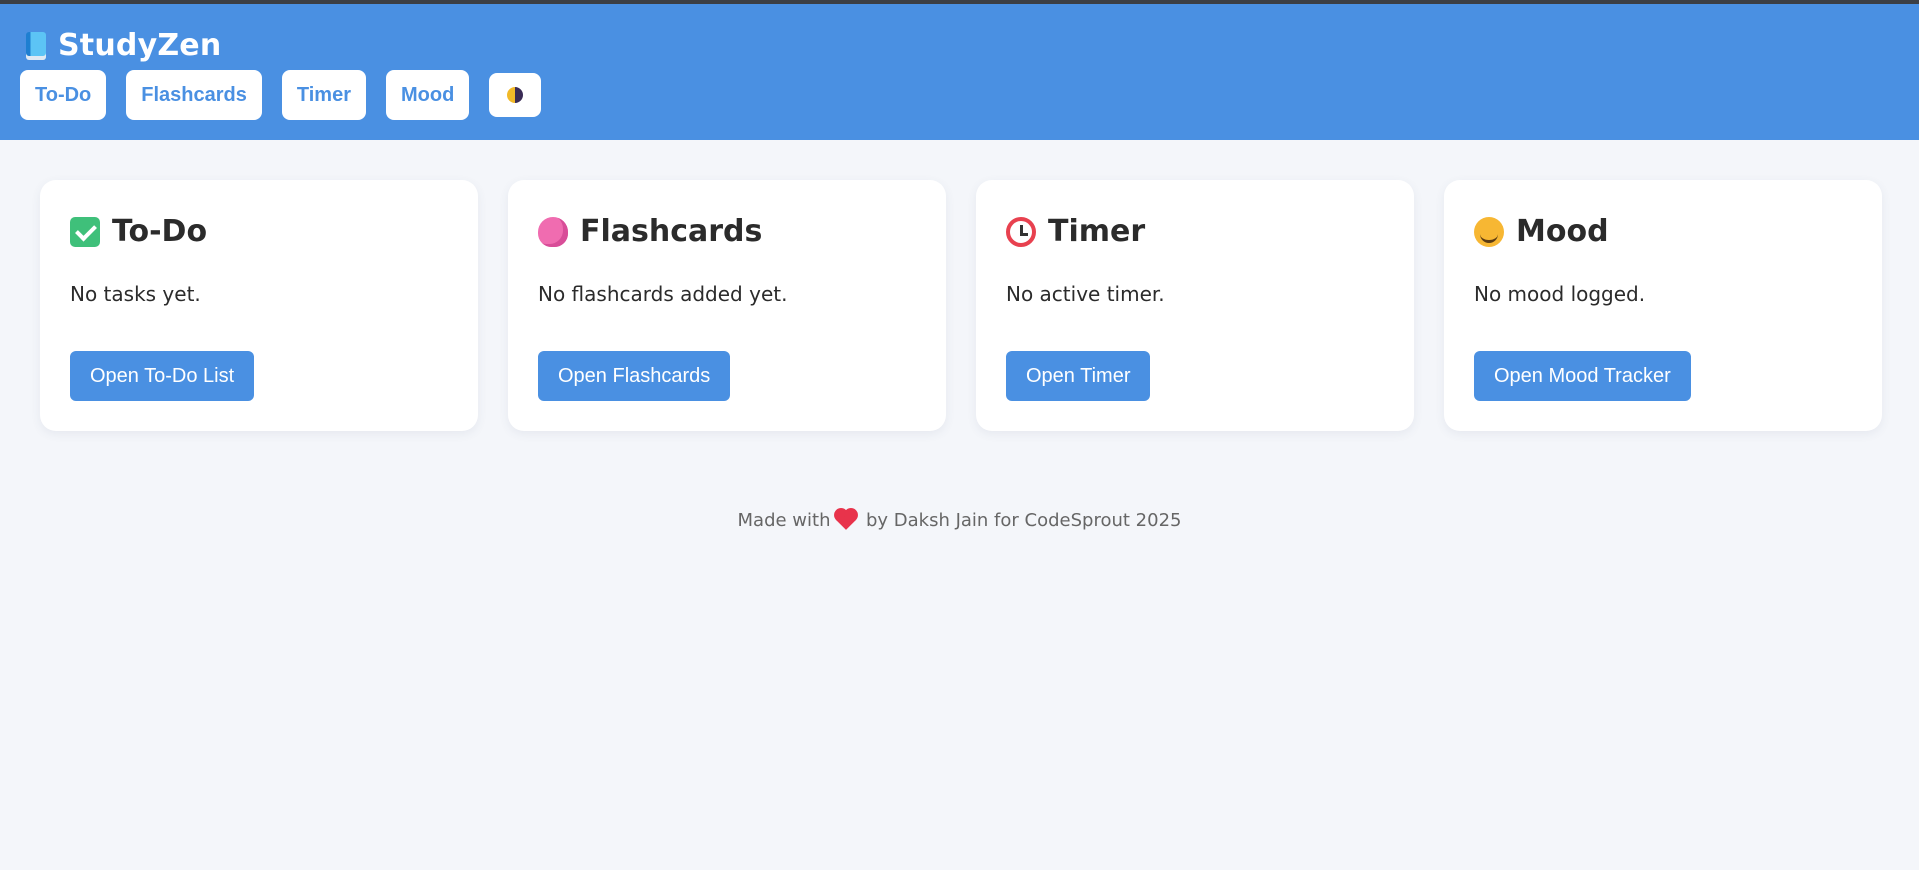 The height and width of the screenshot is (870, 1919). Describe the element at coordinates (671, 231) in the screenshot. I see `flashcards-card-title: Flashcards` at that location.